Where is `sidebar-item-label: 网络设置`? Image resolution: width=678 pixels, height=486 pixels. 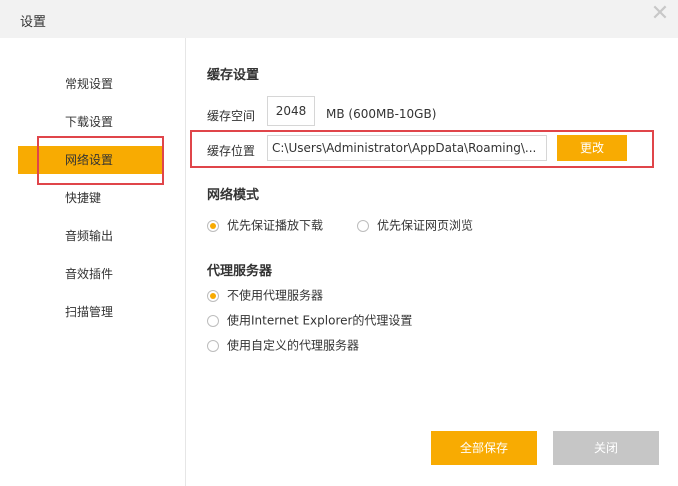
sidebar-item-label: 网络设置 is located at coordinates (89, 160).